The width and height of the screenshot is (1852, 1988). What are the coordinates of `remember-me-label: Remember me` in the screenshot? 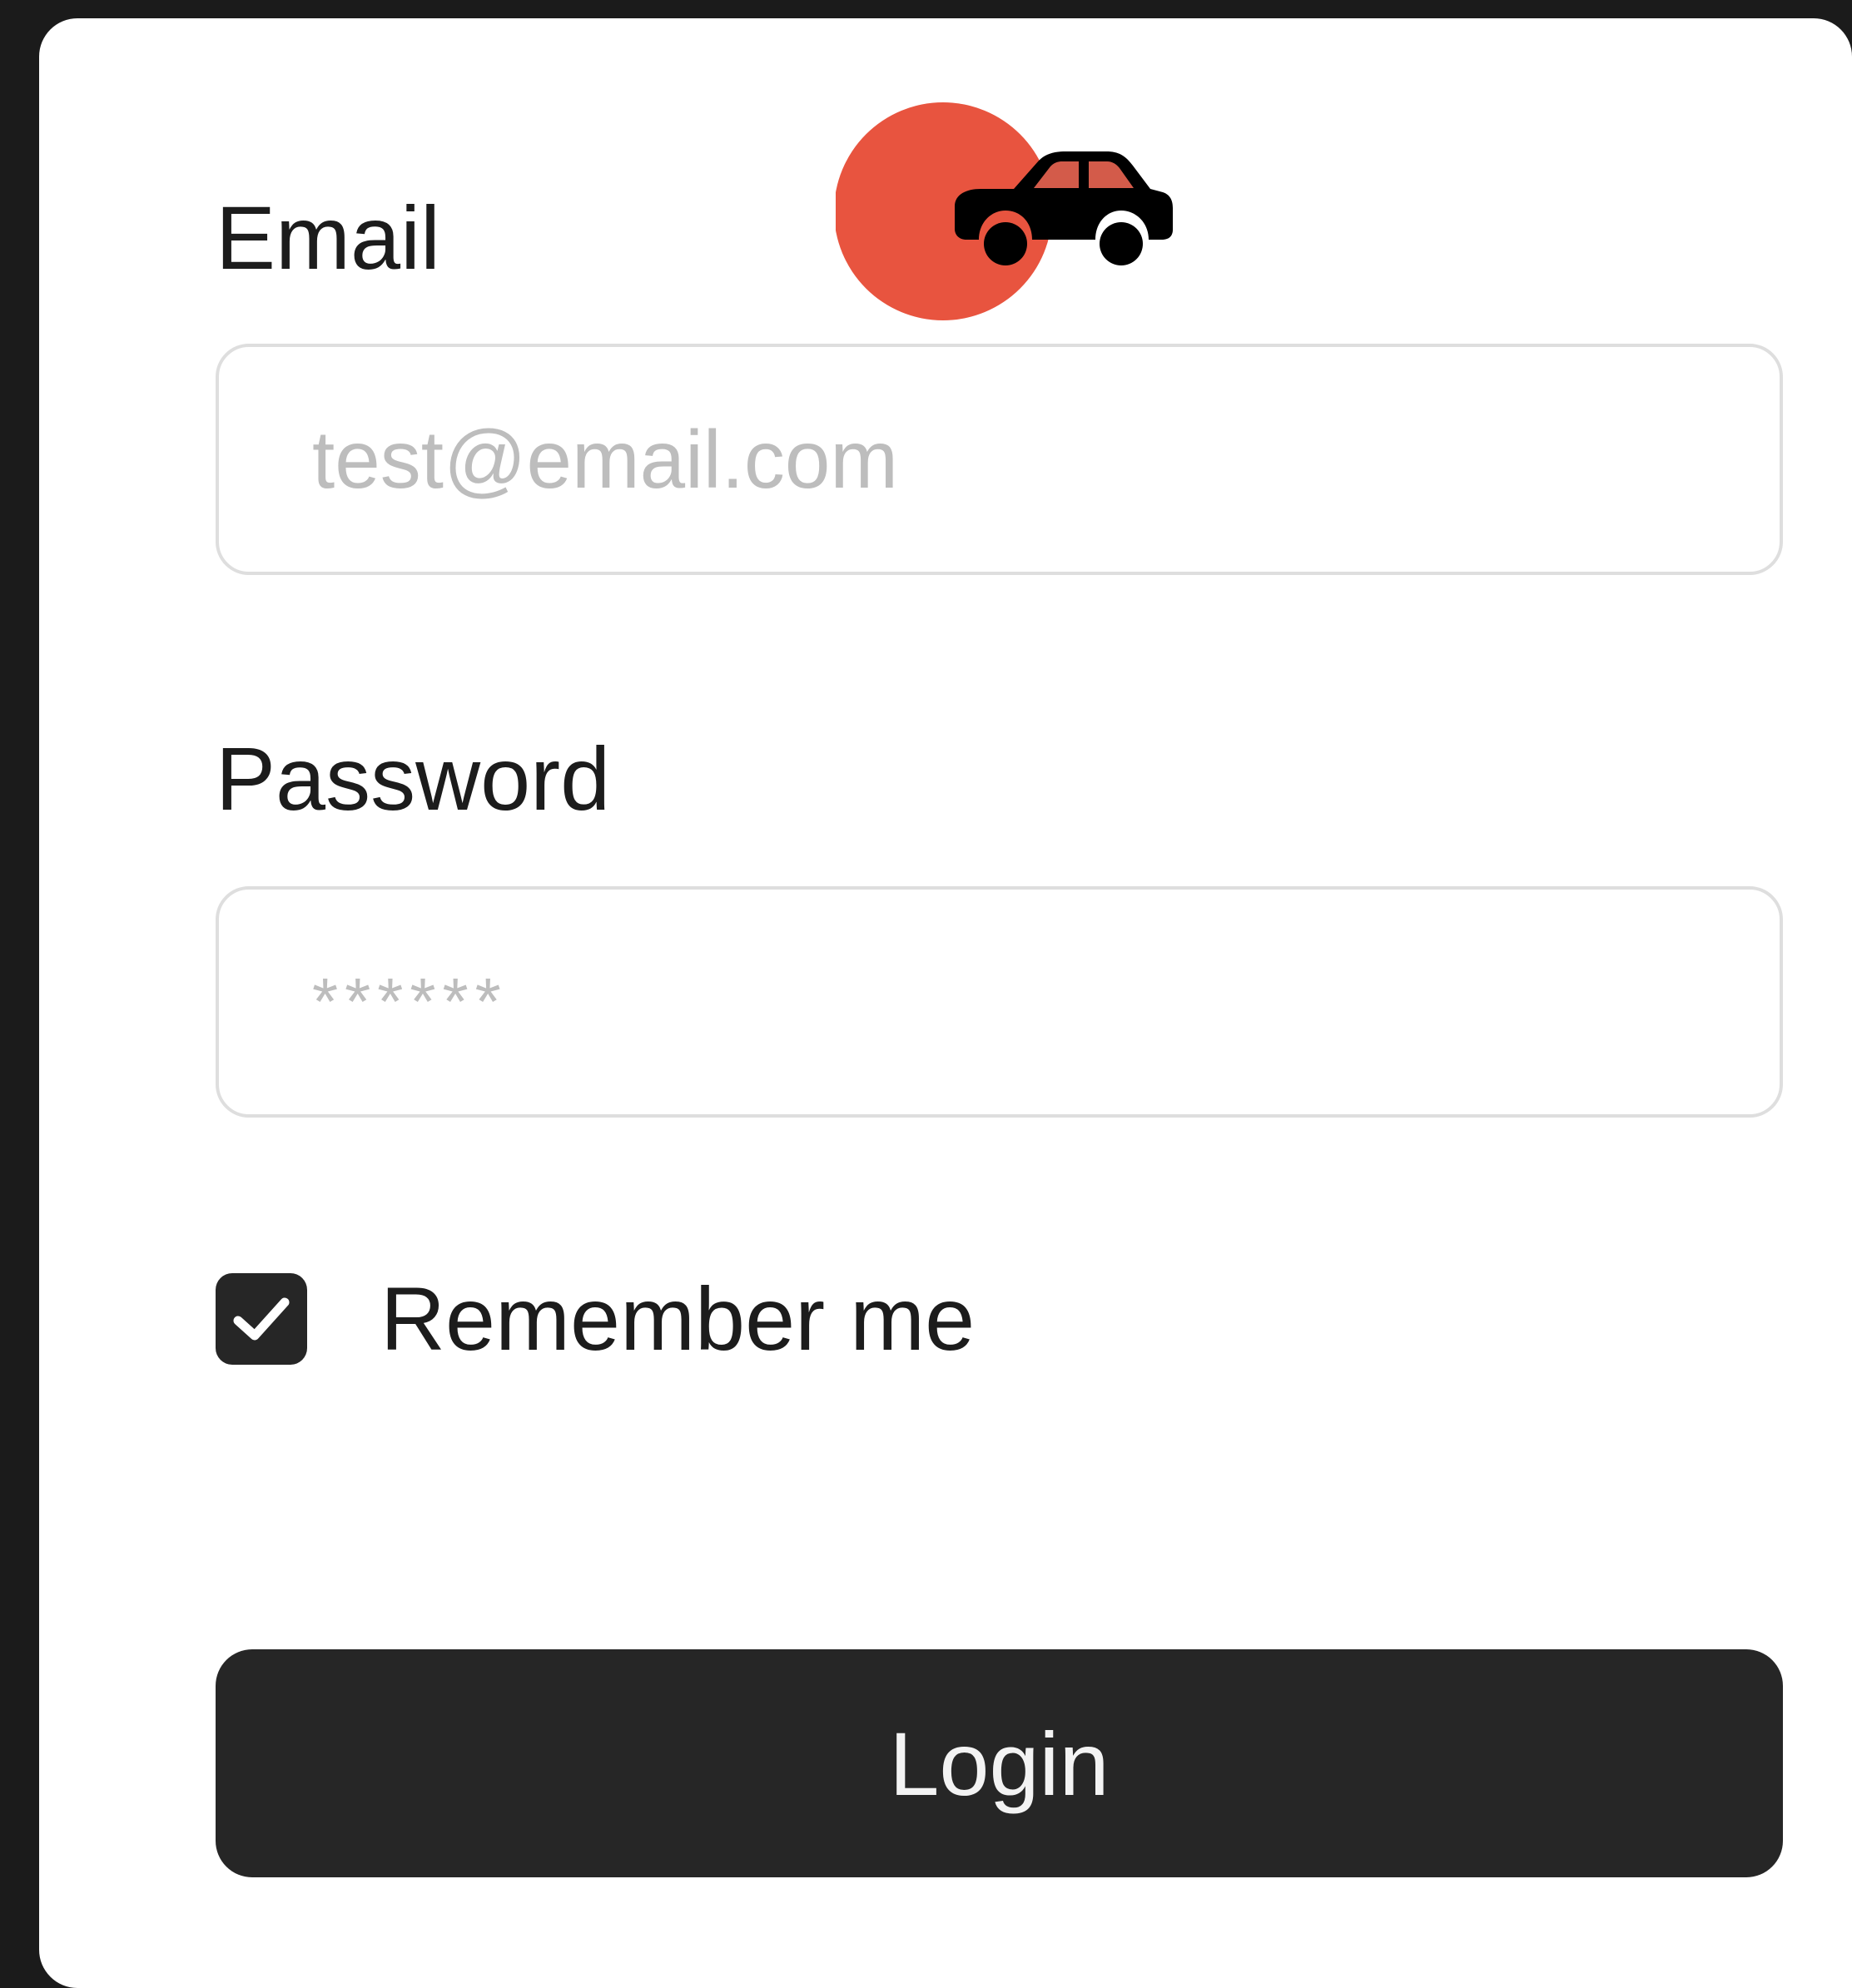 It's located at (678, 1318).